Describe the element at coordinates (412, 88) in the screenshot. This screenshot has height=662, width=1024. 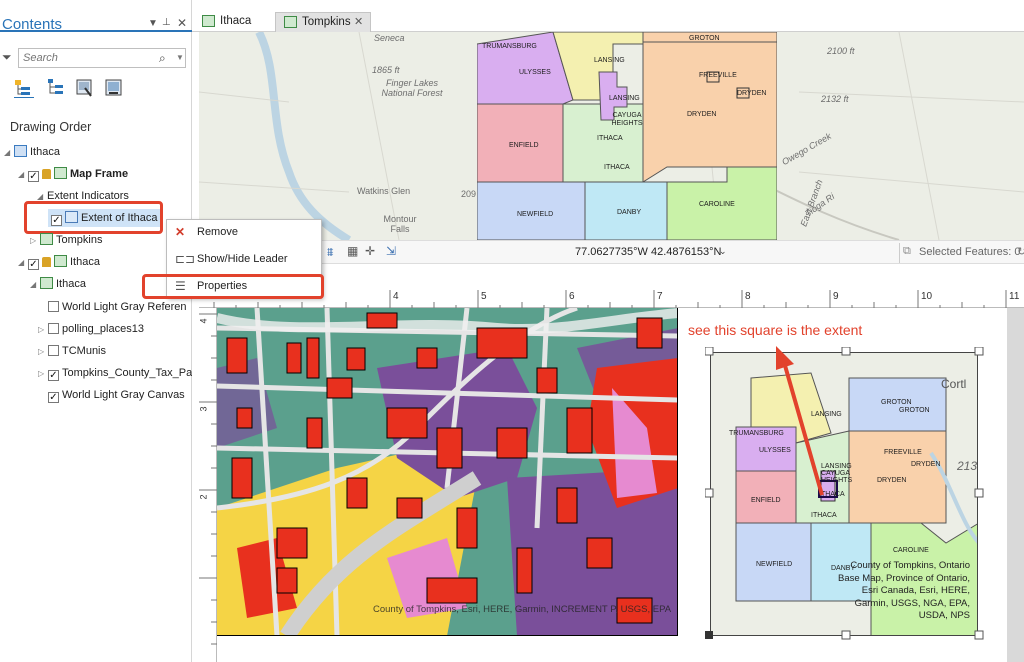
I see `bg-label: Finger Lakes National Forest` at that location.